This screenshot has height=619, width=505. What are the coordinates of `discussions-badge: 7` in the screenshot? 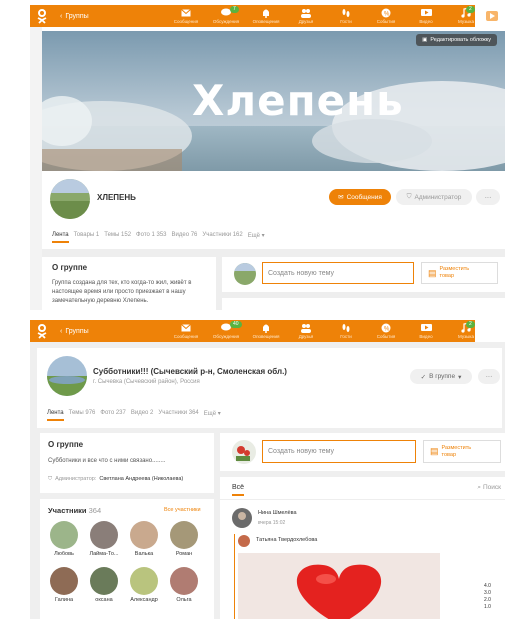 It's located at (234, 9).